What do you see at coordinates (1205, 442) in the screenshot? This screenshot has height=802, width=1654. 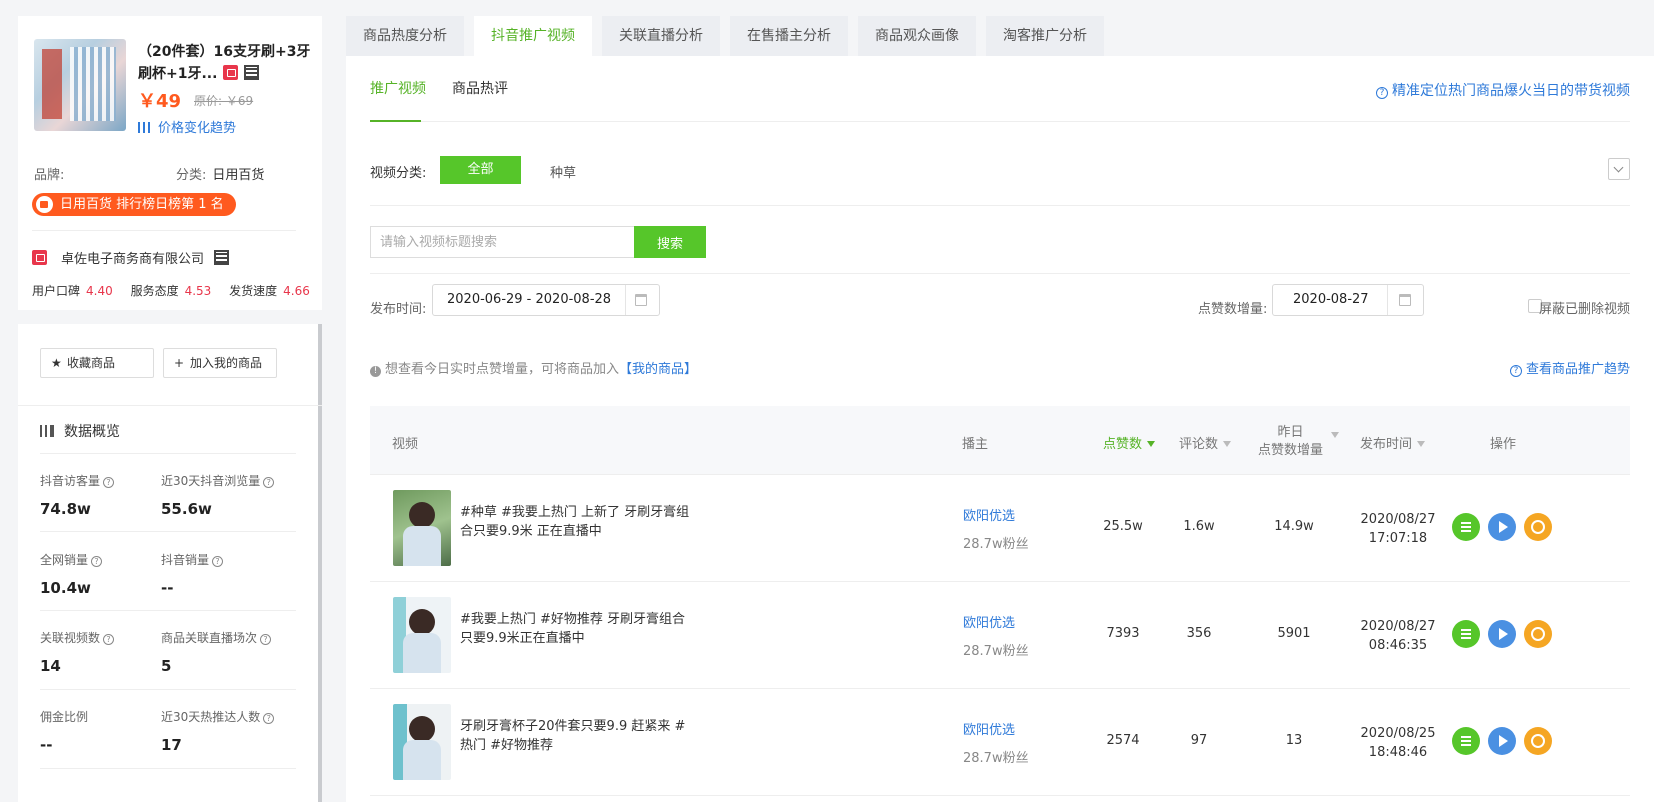 I see `col-comments-sort: 评论数` at bounding box center [1205, 442].